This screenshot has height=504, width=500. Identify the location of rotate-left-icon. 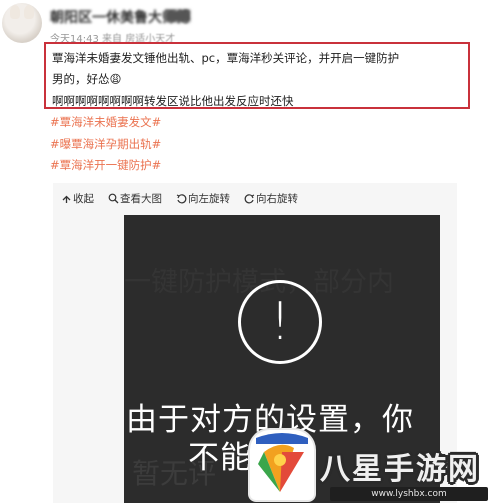
(181, 198).